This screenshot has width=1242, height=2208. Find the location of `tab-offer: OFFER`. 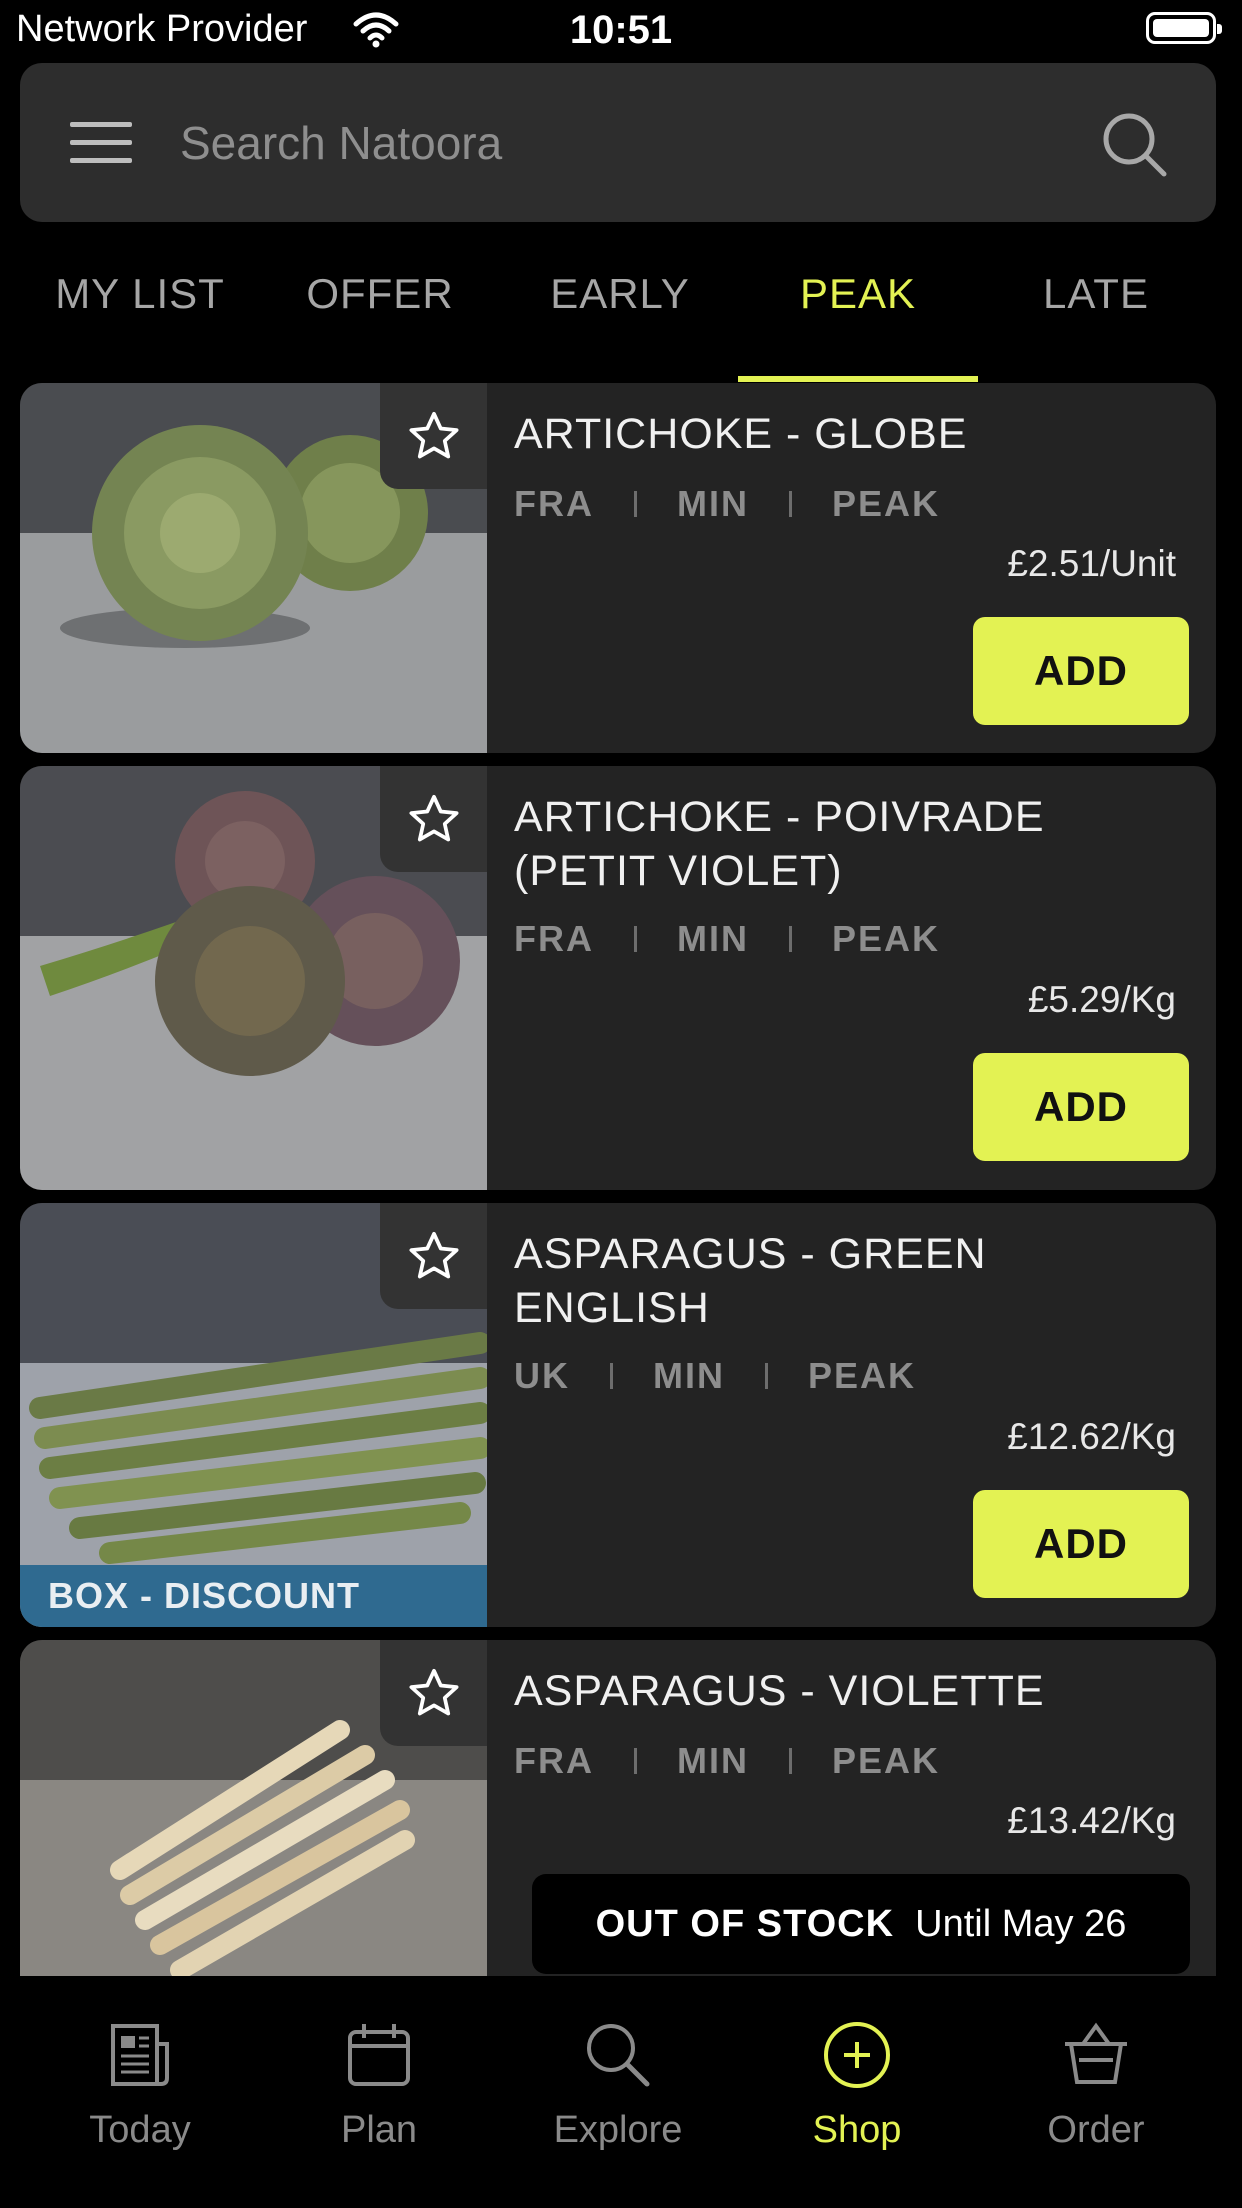

tab-offer: OFFER is located at coordinates (380, 305).